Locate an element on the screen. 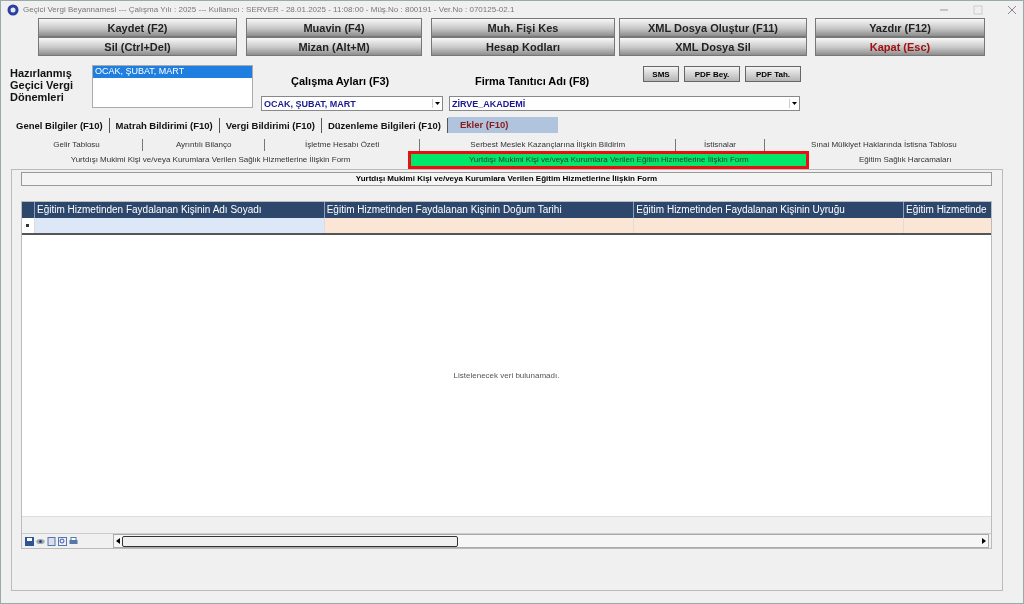 This screenshot has height=604, width=1024. tab: Sınai Mülkiyet Haklarında İstisna Tablosu is located at coordinates (883, 144).